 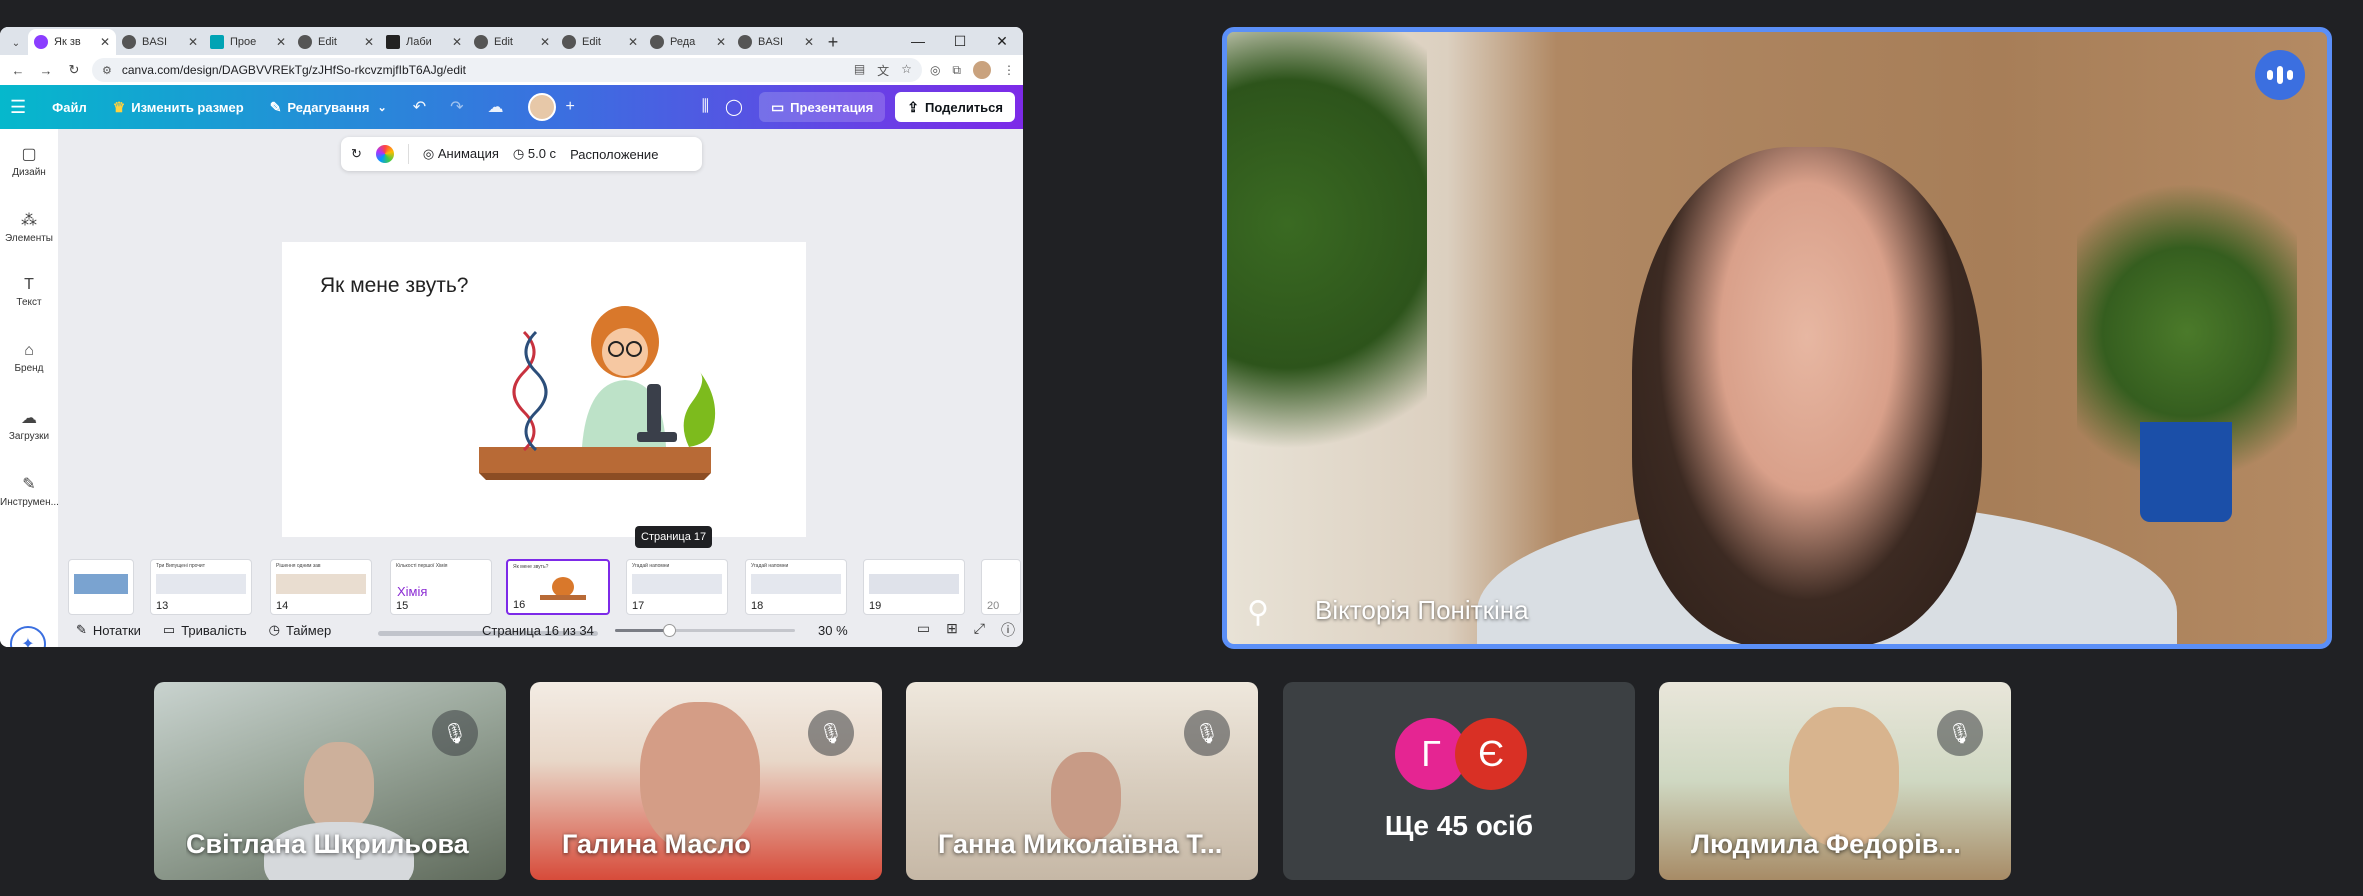 What do you see at coordinates (705, 107) in the screenshot?
I see `insights-chart-icon: ⫼` at bounding box center [705, 107].